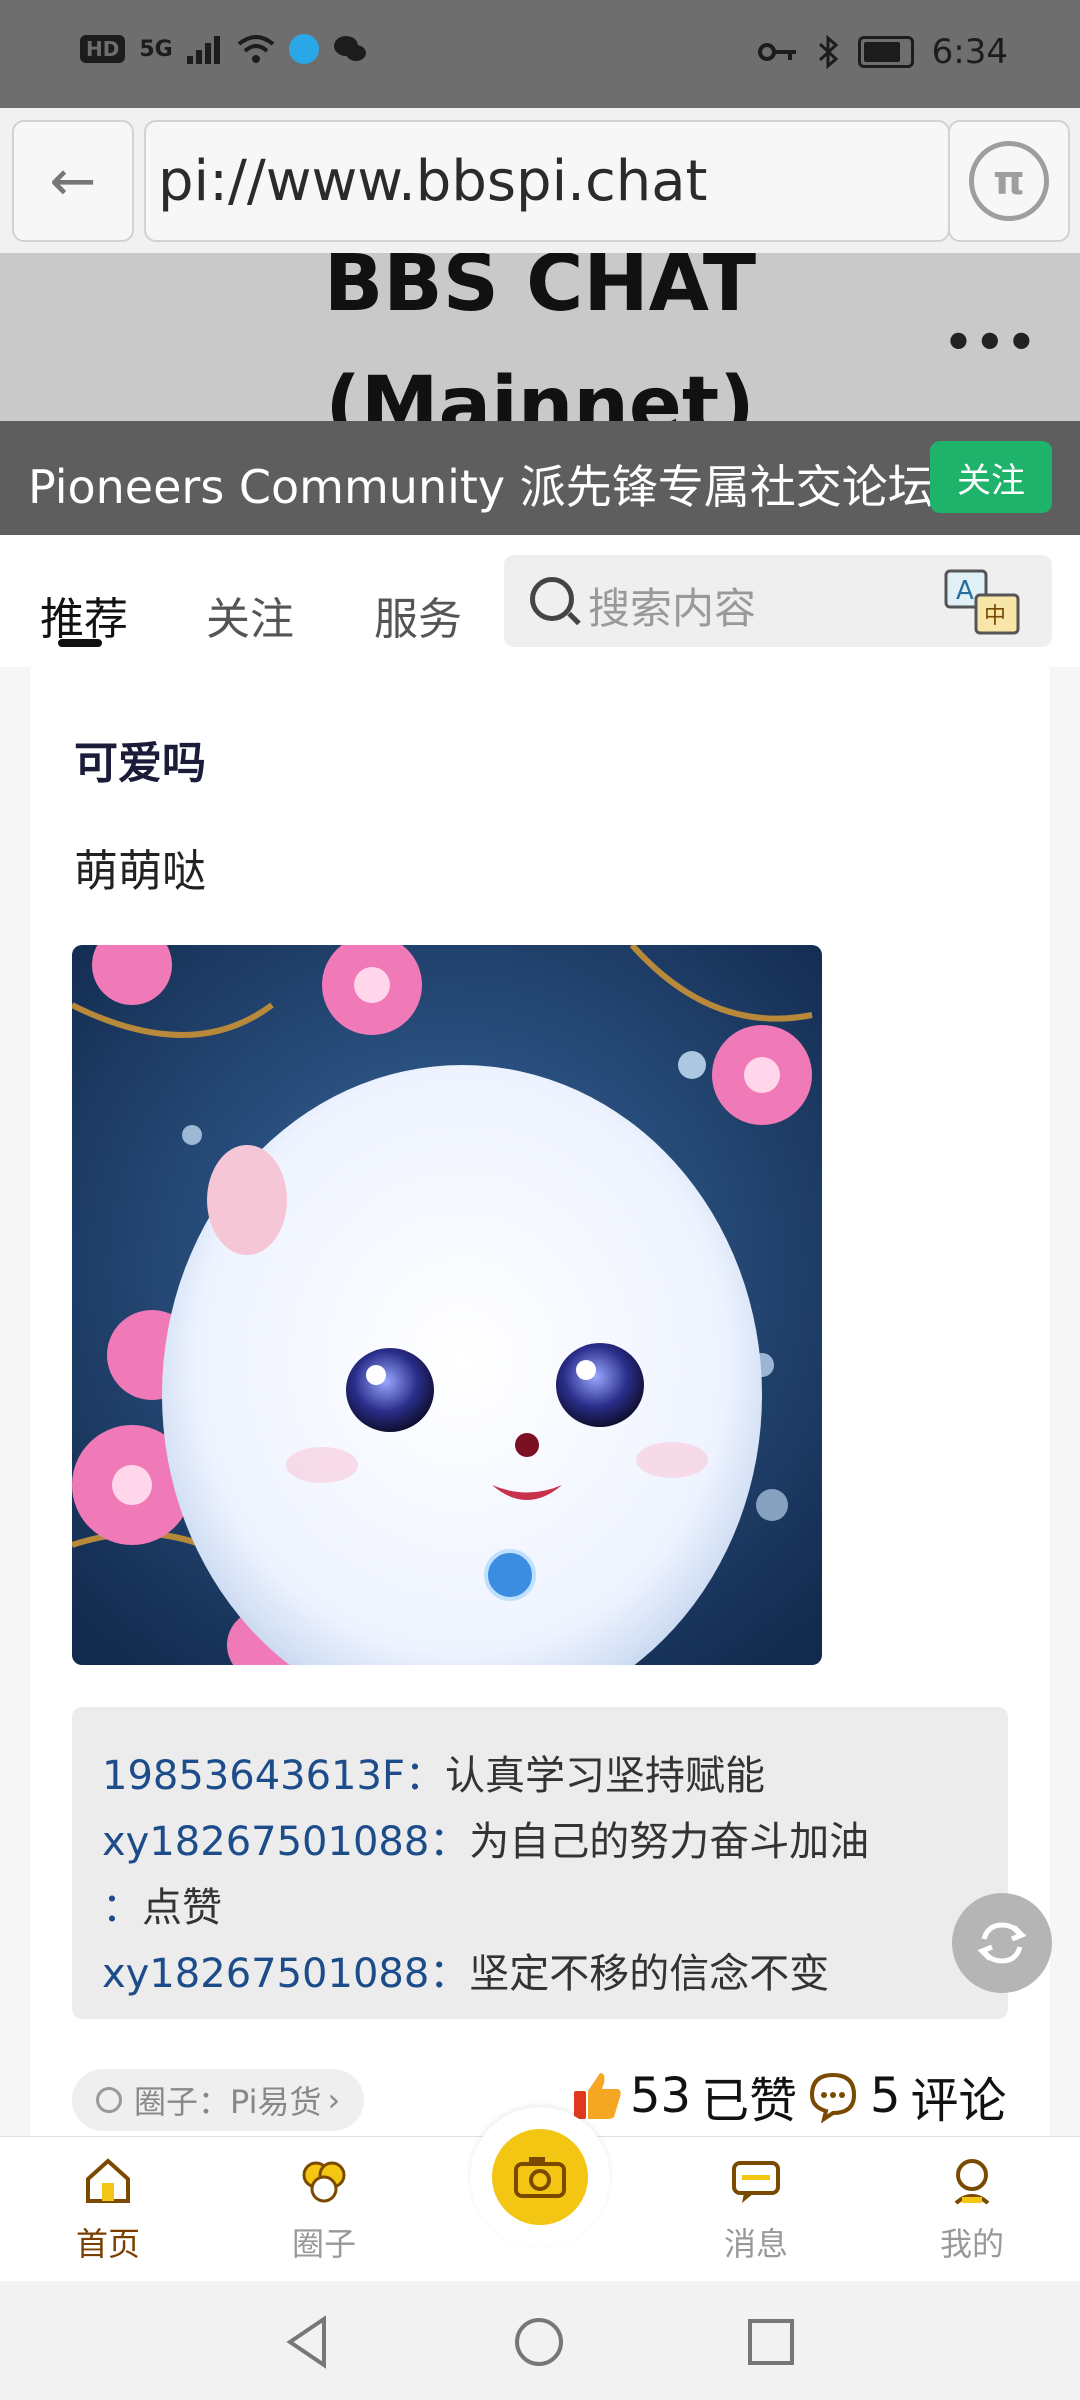  Describe the element at coordinates (776, 52) in the screenshot. I see `key-icon` at that location.